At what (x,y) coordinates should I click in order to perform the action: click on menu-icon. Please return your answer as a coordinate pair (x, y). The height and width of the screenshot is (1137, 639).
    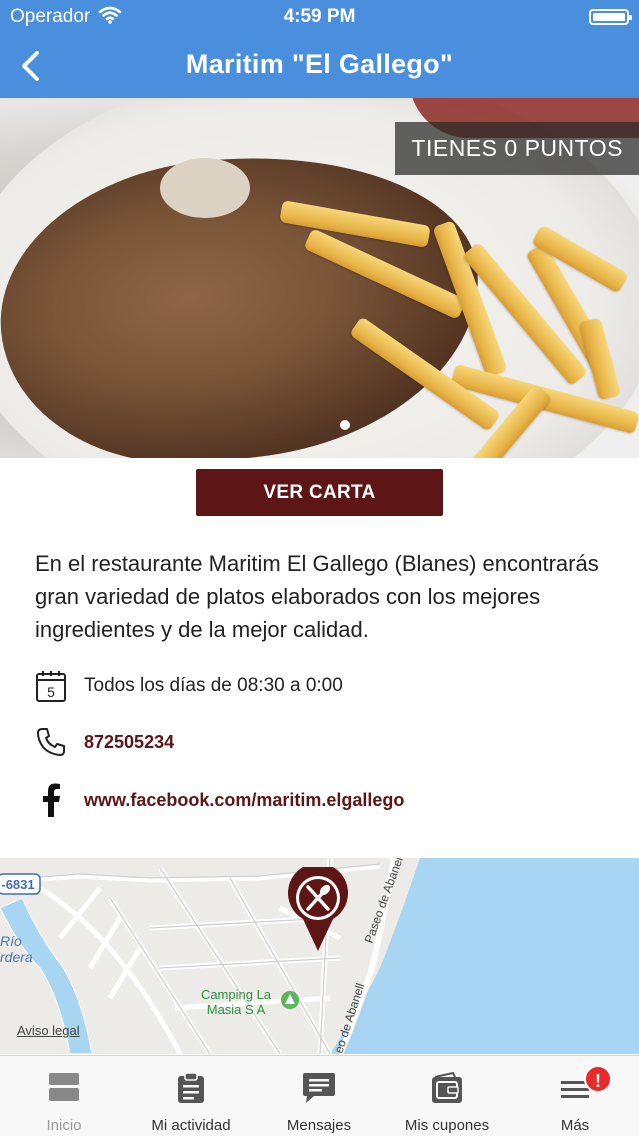
    Looking at the image, I should click on (575, 1089).